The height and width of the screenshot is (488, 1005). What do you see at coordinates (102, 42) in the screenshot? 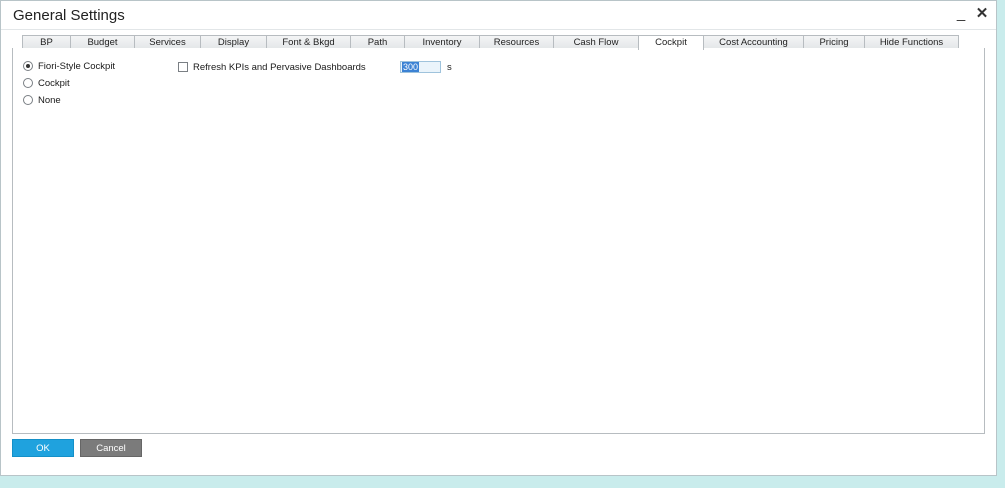
I see `tab-budget: Budget` at bounding box center [102, 42].